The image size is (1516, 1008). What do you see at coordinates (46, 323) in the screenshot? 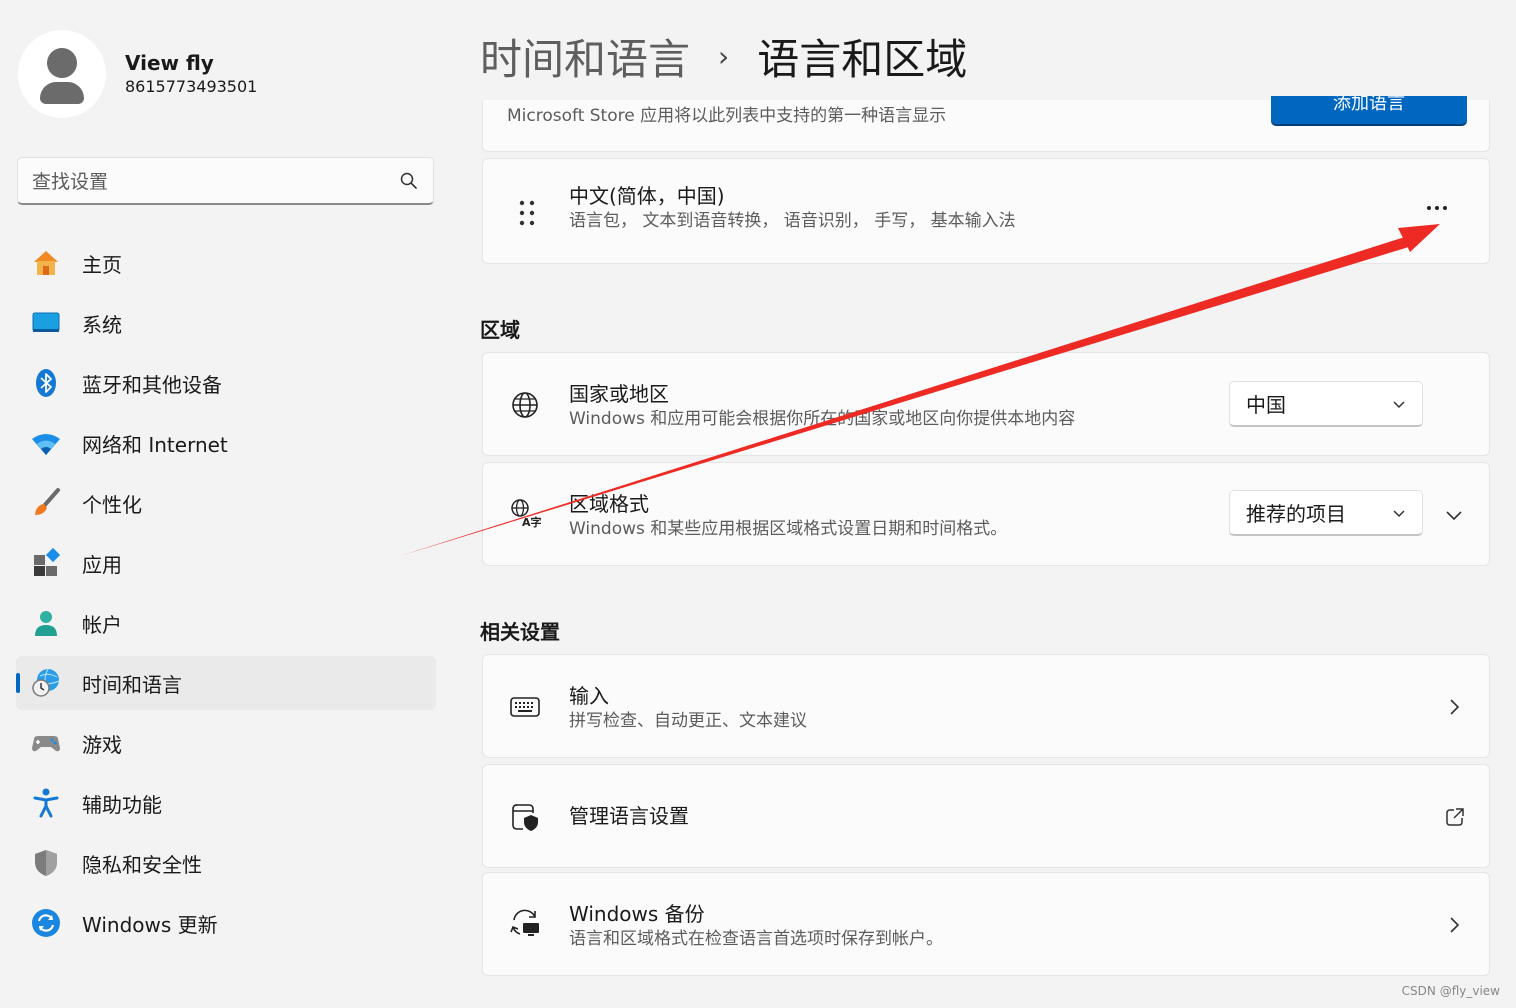
I see `system-icon` at bounding box center [46, 323].